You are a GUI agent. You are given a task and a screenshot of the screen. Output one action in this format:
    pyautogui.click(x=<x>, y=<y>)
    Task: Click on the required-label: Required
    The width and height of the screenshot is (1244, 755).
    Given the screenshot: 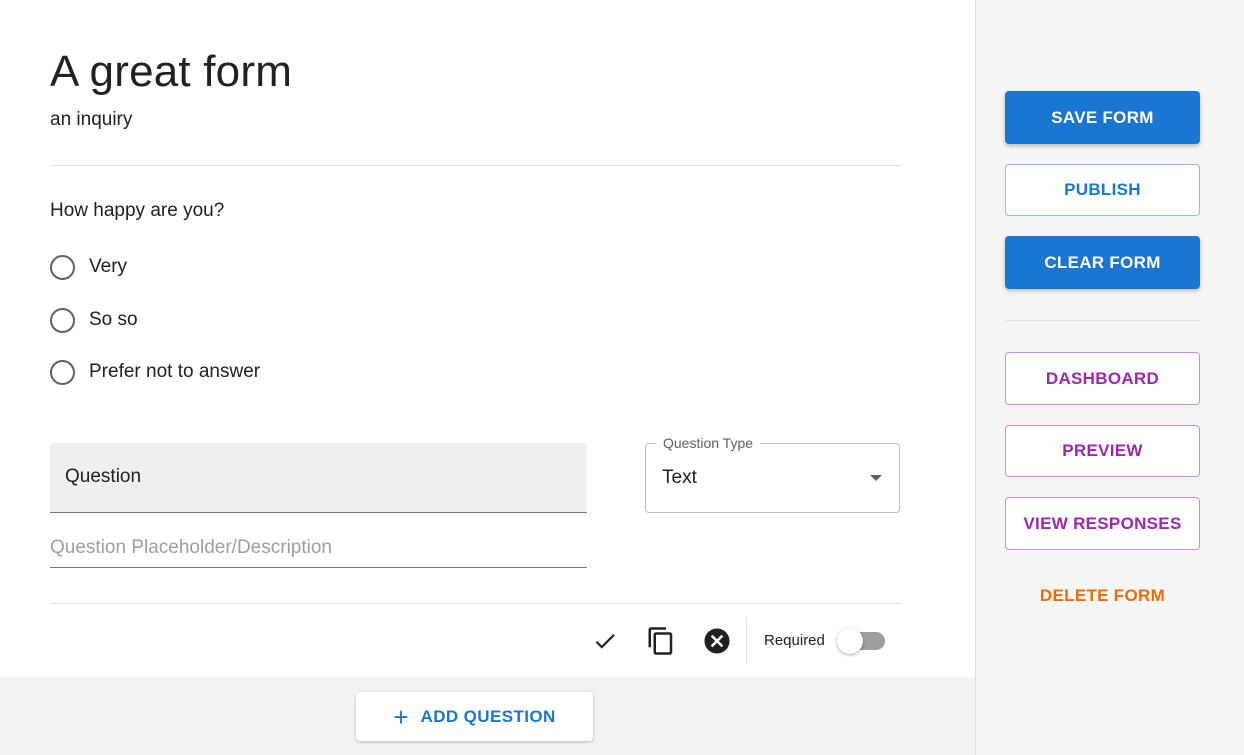 What is the action you would take?
    pyautogui.click(x=794, y=640)
    